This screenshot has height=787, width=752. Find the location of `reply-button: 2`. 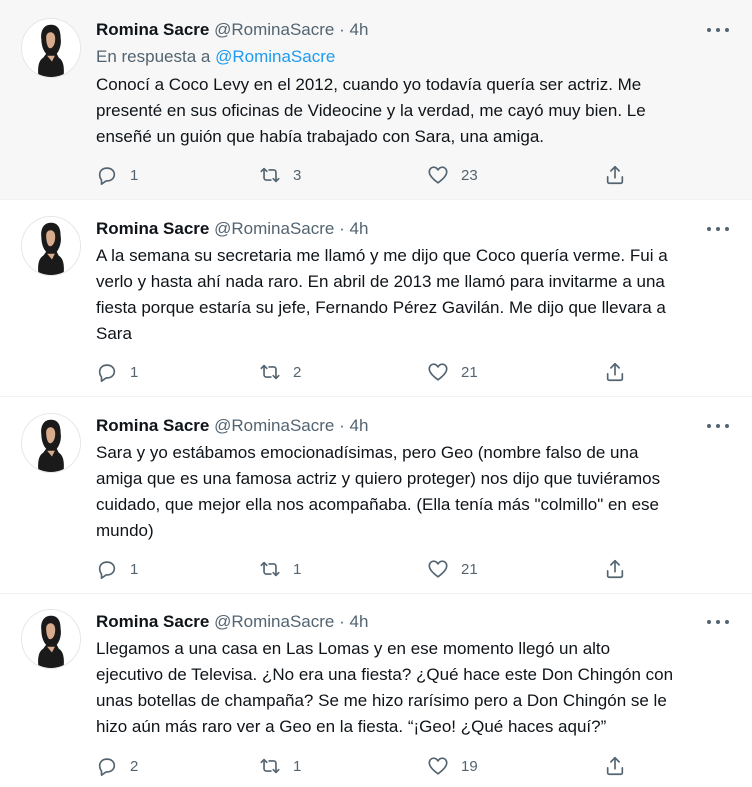

reply-button: 2 is located at coordinates (117, 766).